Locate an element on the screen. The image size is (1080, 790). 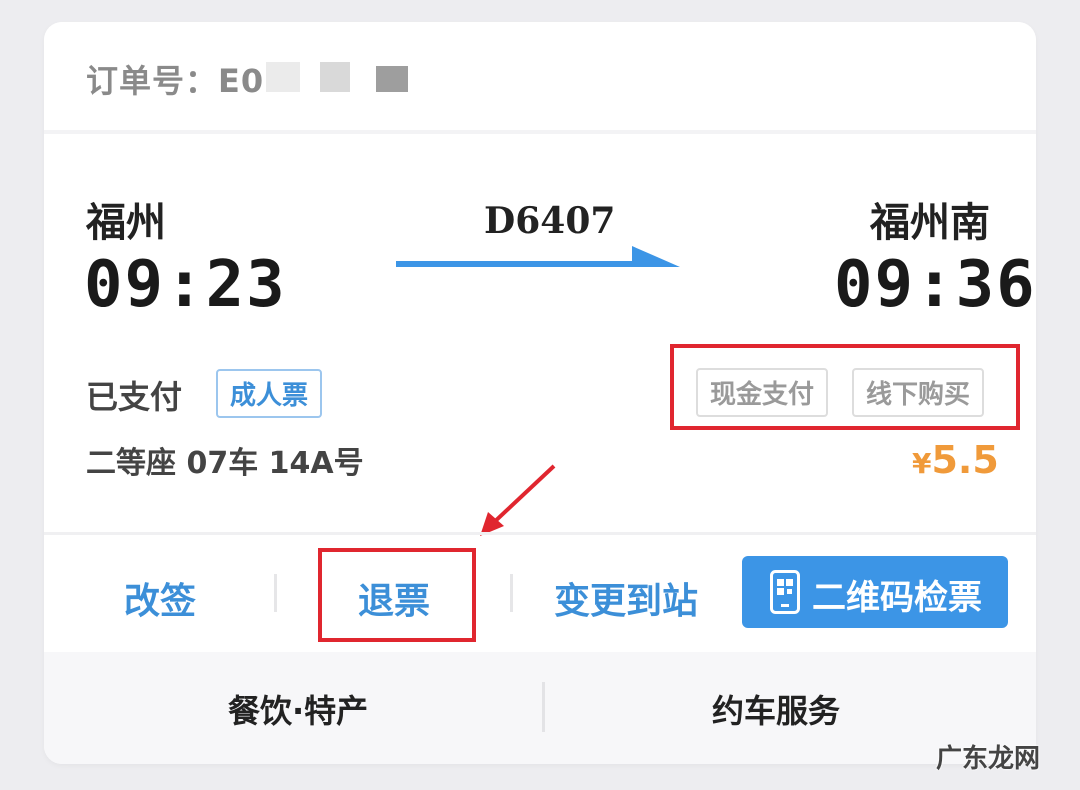
bottom-service-bar: 餐饮·特产 约车服务 is located at coordinates (540, 708).